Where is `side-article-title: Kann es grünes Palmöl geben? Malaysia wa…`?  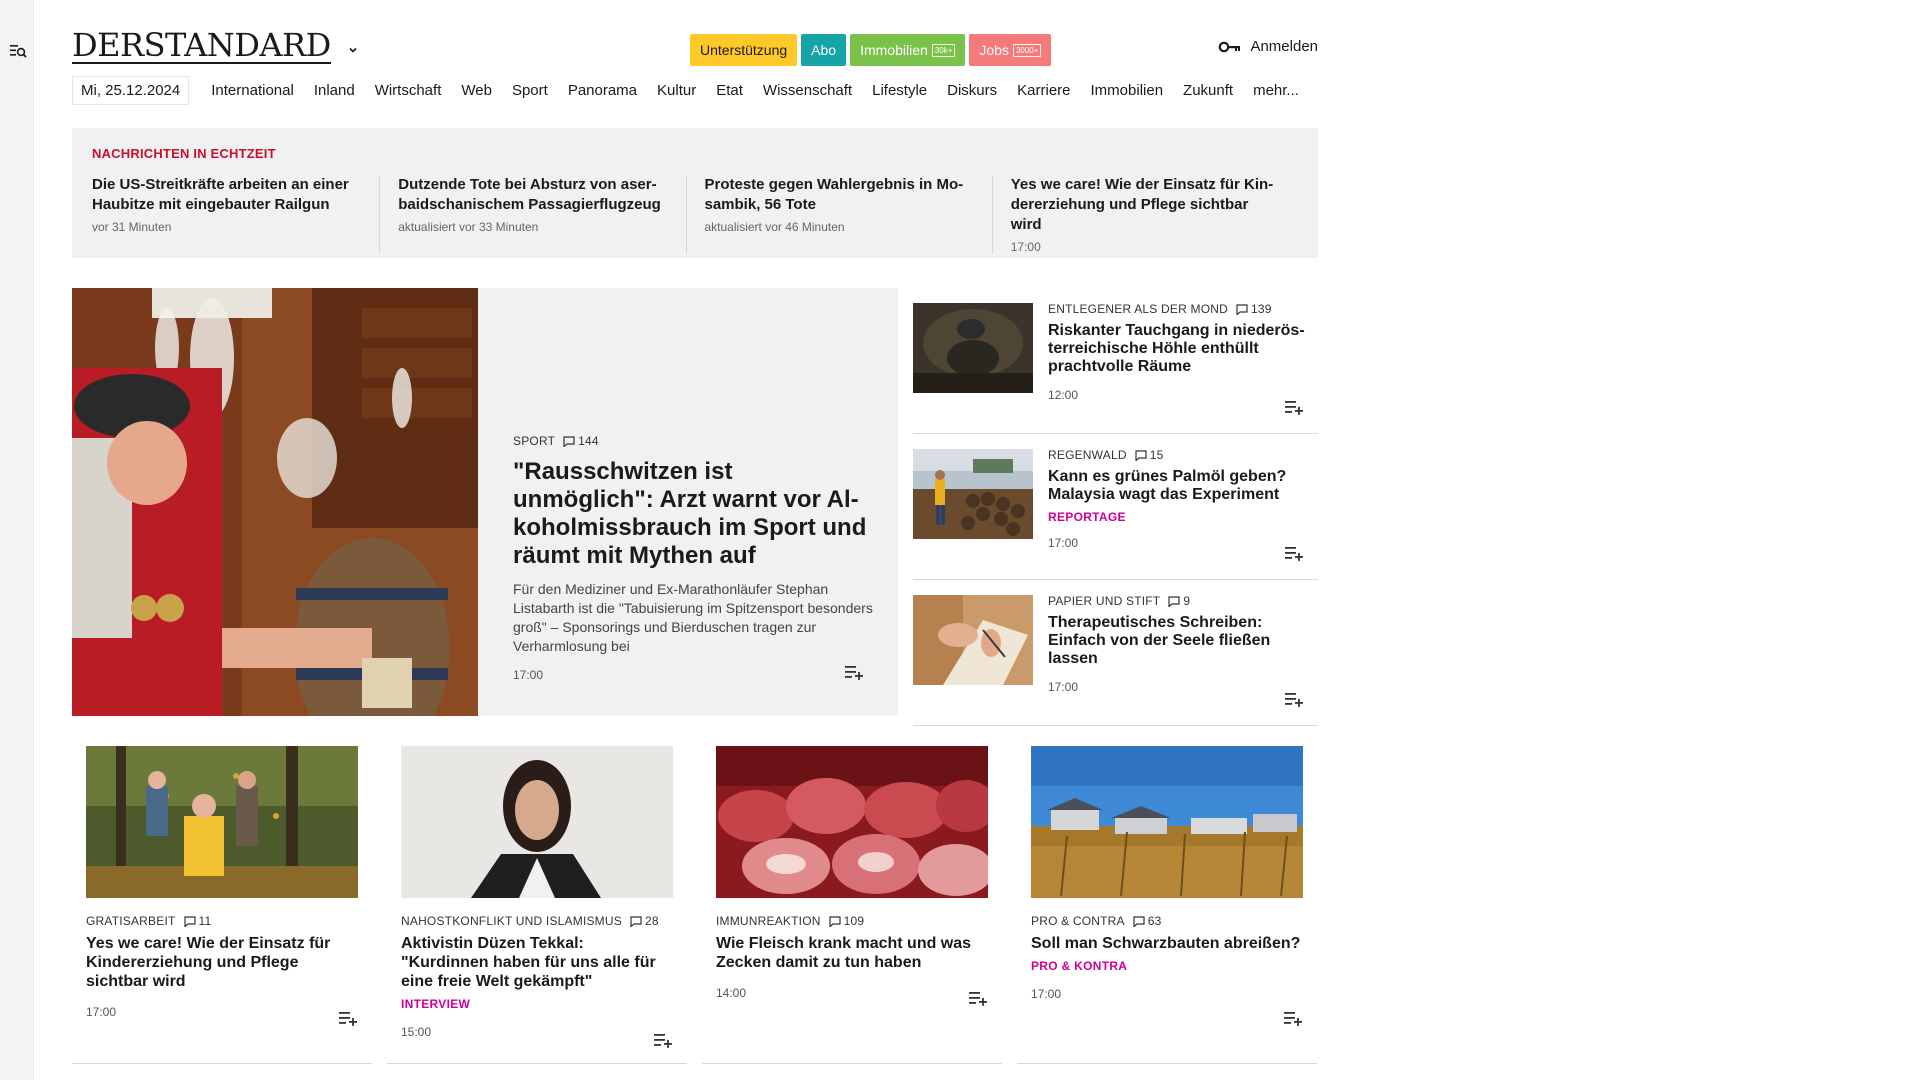 side-article-title: Kann es grünes Palmöl geben? Malaysia wa… is located at coordinates (1183, 486).